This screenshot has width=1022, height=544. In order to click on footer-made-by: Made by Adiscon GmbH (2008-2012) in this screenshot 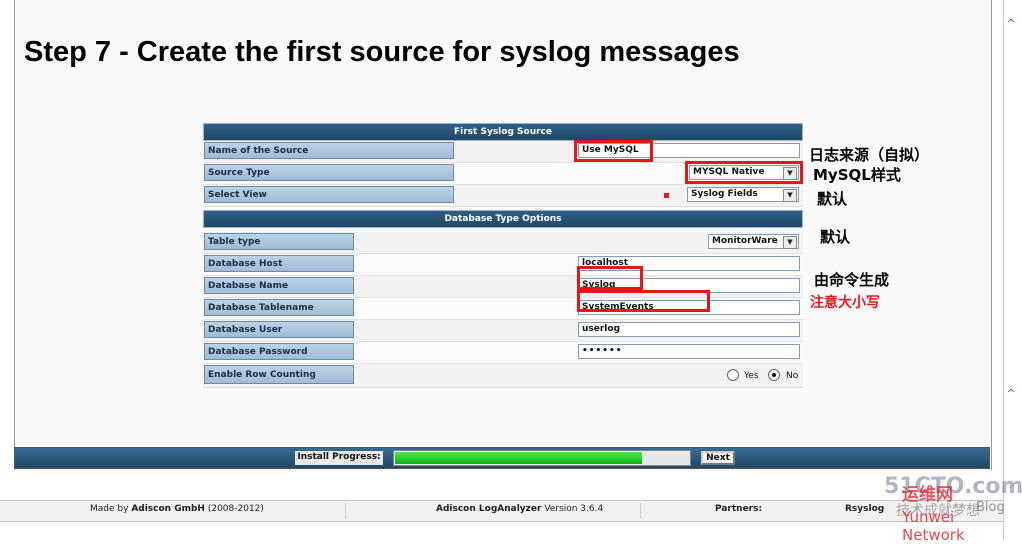, I will do `click(177, 509)`.